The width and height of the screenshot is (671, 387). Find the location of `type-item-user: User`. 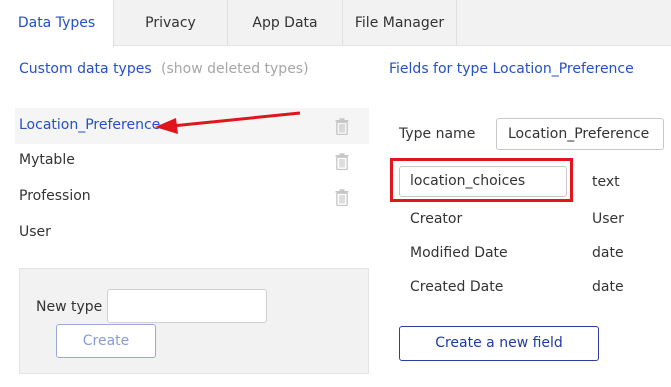

type-item-user: User is located at coordinates (194, 233).